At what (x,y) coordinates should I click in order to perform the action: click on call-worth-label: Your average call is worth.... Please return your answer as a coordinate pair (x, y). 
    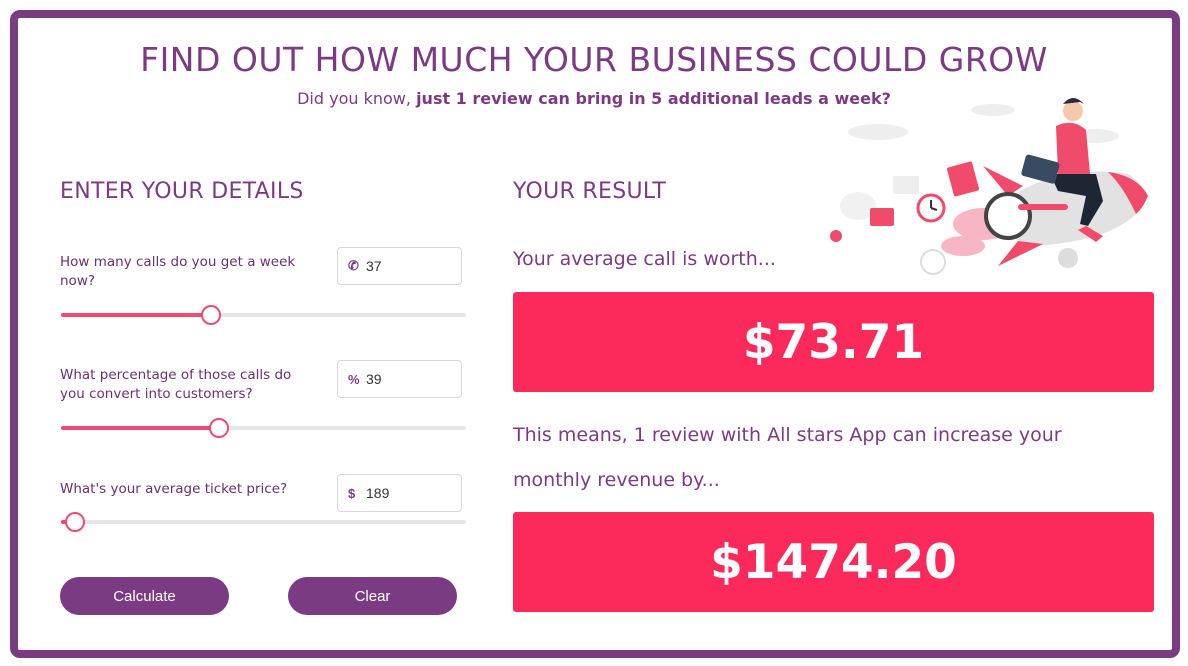
    Looking at the image, I should click on (644, 259).